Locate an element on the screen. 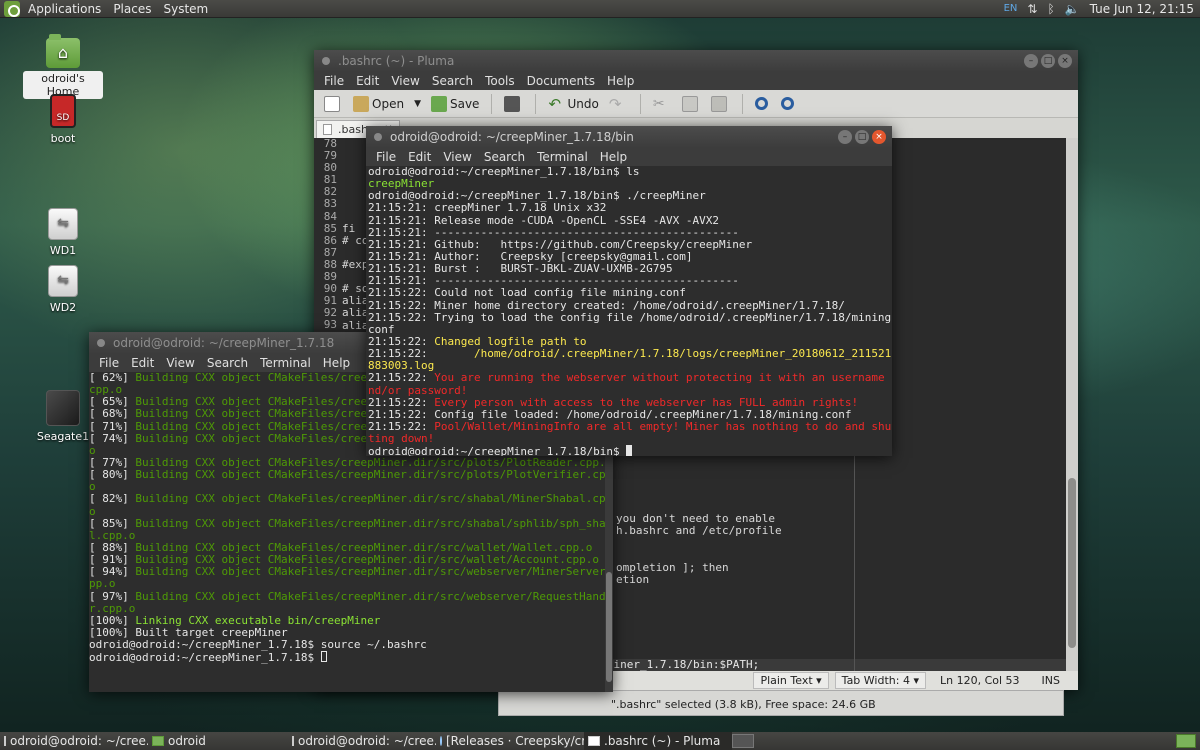 The height and width of the screenshot is (750, 1200). terminal-line: odroid@odroid:~/creepMiner_1.7.18/bin$ is located at coordinates (630, 450).